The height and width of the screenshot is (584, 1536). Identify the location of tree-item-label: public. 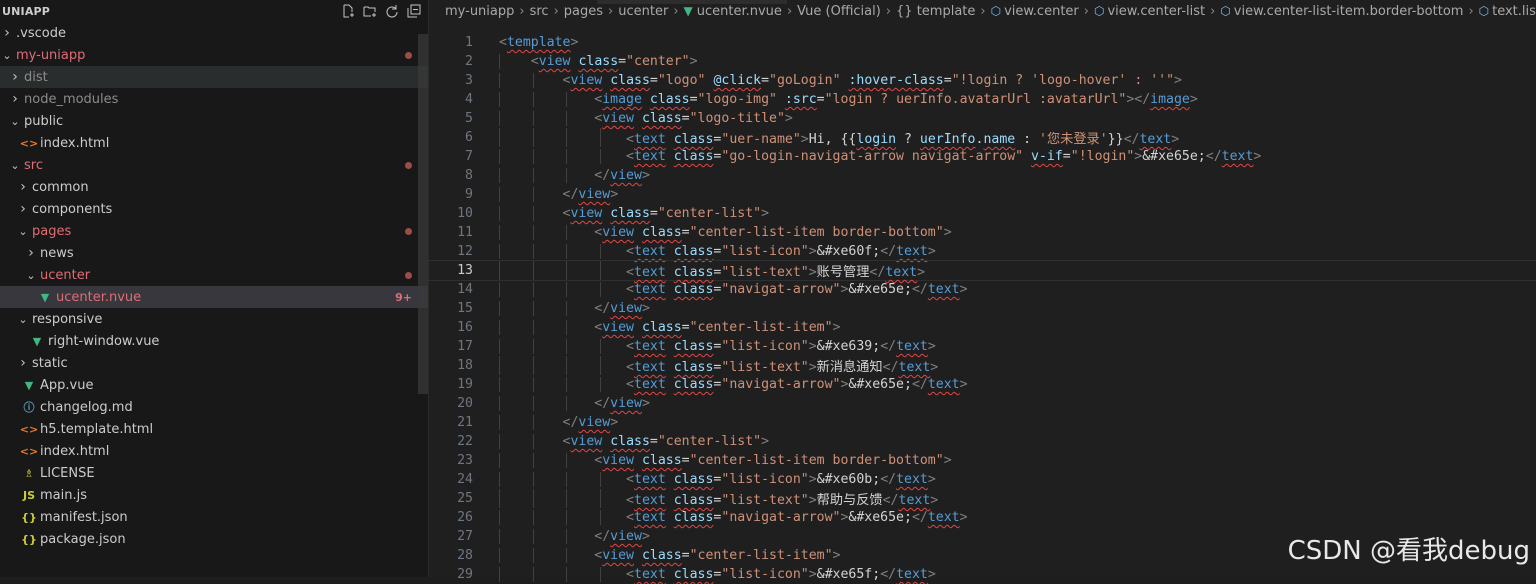
(44, 121).